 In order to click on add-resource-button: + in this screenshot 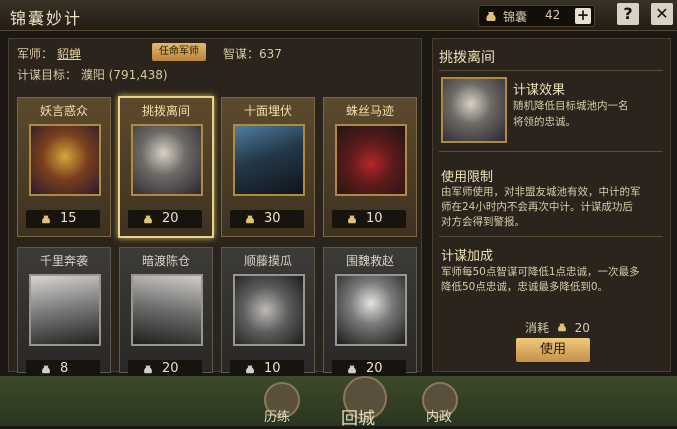, I will do `click(583, 16)`.